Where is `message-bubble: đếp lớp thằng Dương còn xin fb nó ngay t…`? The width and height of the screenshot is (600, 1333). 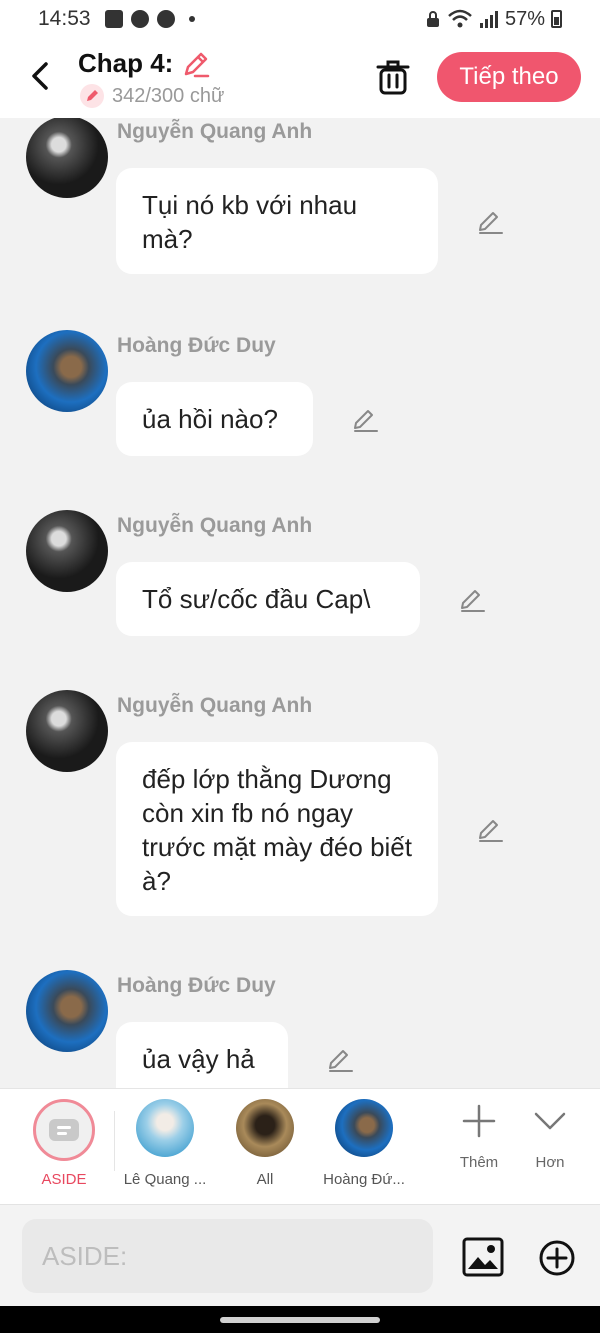
message-bubble: đếp lớp thằng Dương còn xin fb nó ngay t… is located at coordinates (277, 829).